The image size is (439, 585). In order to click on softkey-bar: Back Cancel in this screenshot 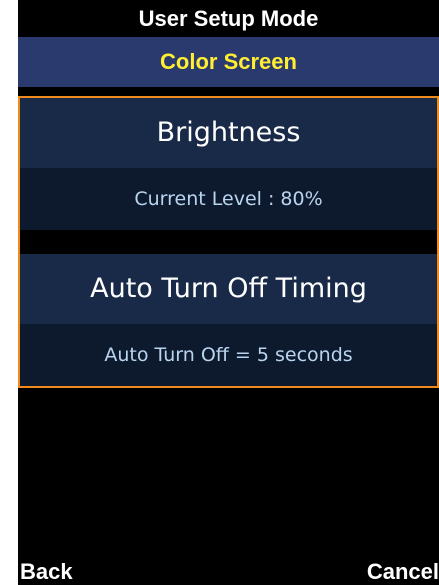, I will do `click(228, 570)`.